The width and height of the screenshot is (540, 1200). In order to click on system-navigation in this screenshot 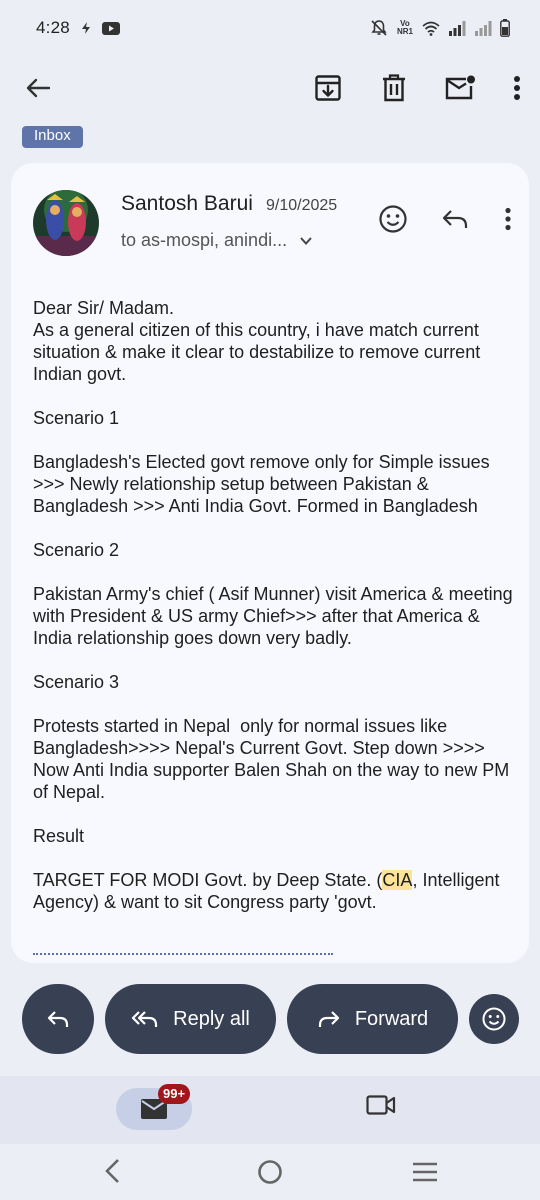, I will do `click(270, 1172)`.